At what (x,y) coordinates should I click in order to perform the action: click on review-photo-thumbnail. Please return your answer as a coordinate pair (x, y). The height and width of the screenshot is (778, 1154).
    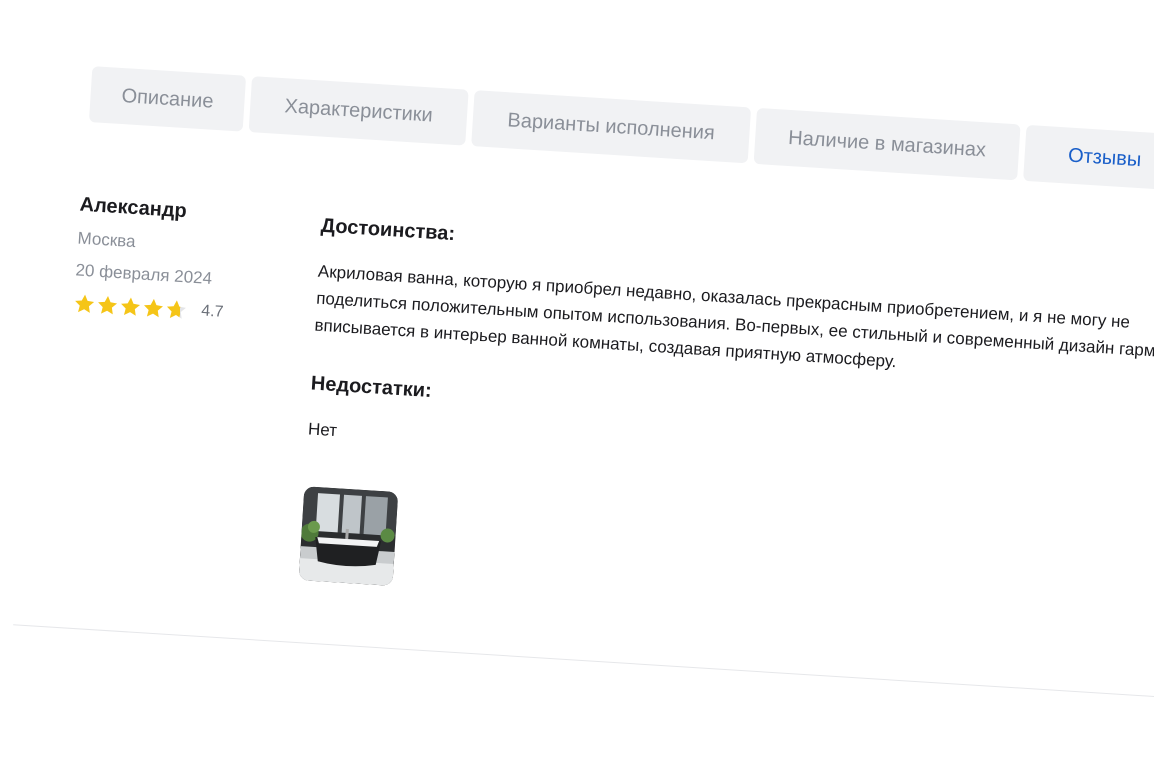
    Looking at the image, I should click on (348, 536).